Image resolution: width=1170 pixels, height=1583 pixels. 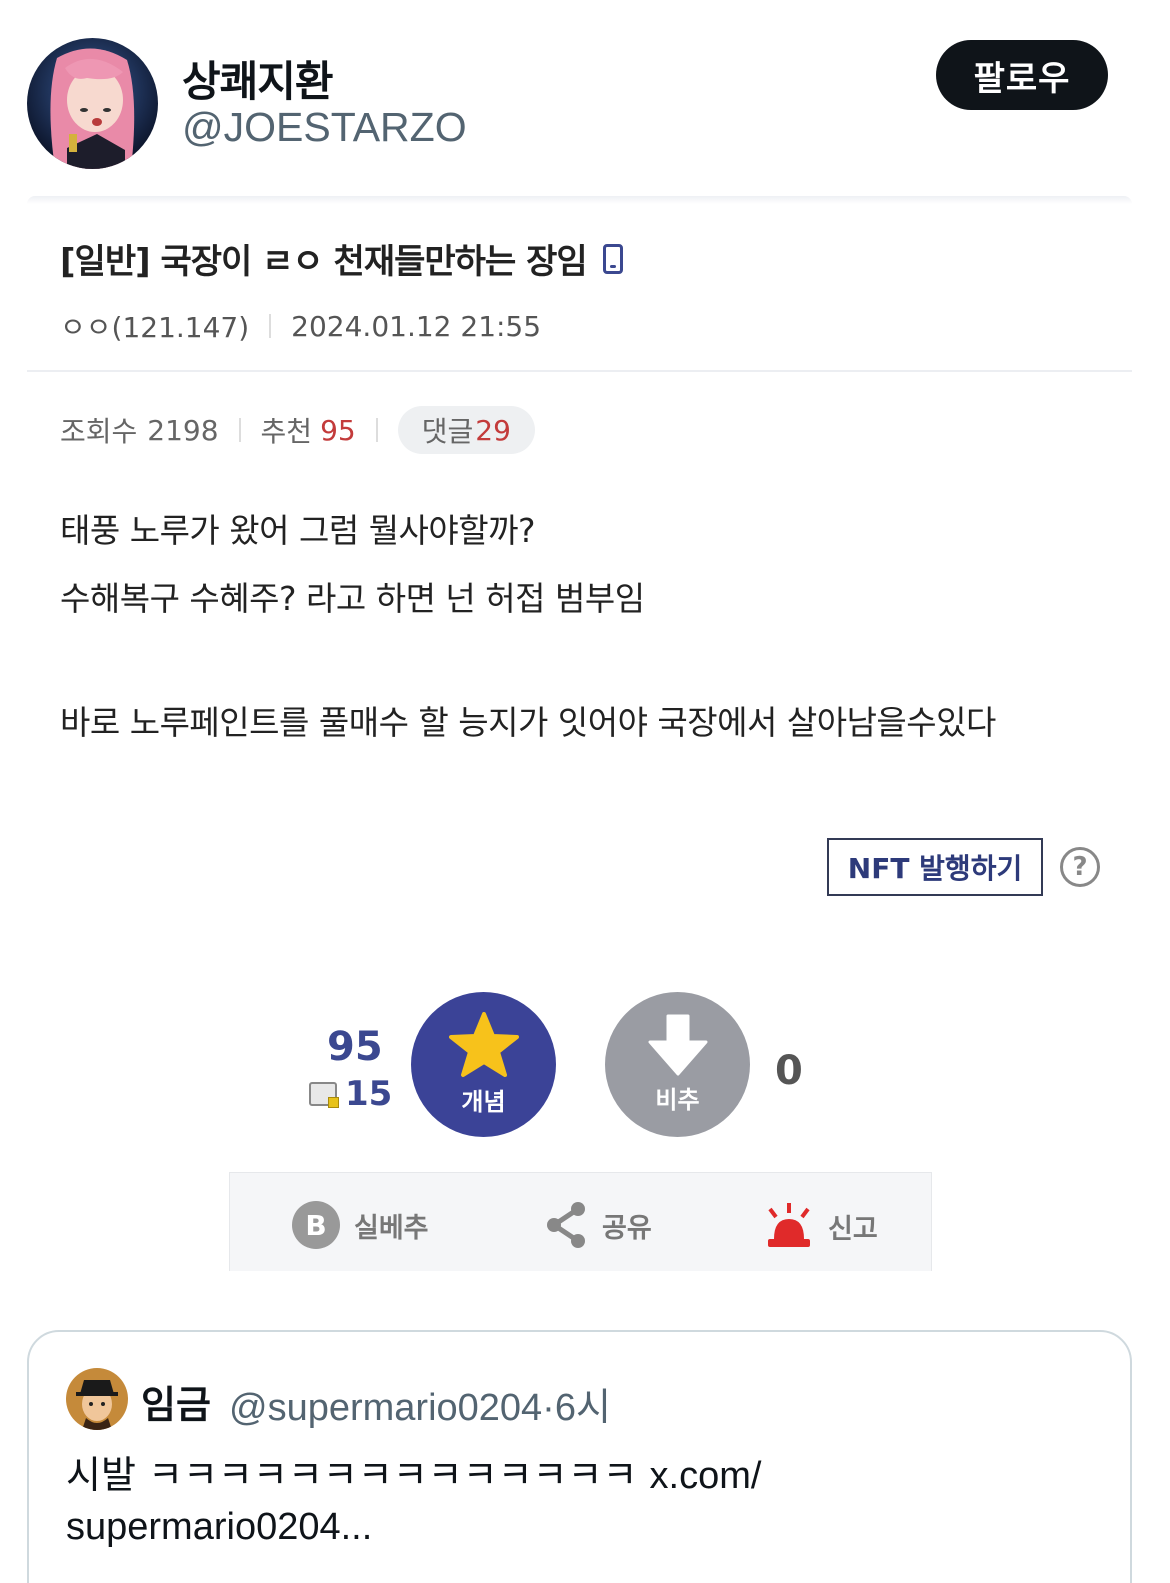 What do you see at coordinates (598, 1225) in the screenshot?
I see `share-action: 공유` at bounding box center [598, 1225].